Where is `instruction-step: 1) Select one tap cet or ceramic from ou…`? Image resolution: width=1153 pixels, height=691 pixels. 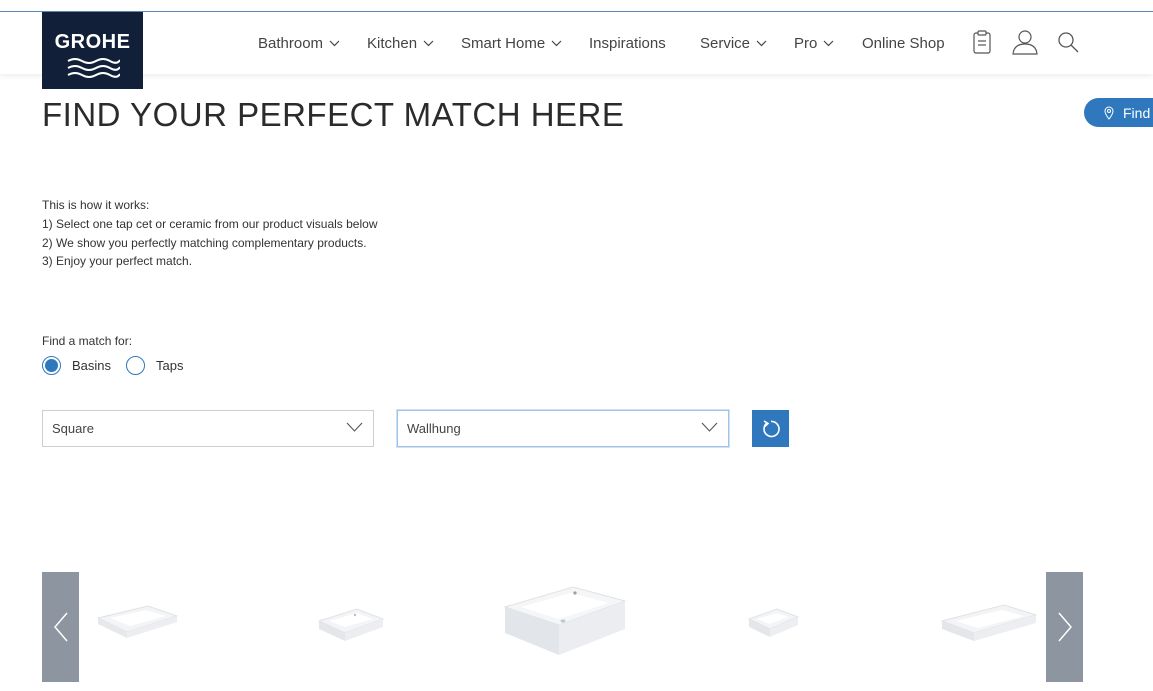 instruction-step: 1) Select one tap cet or ceramic from ou… is located at coordinates (210, 223).